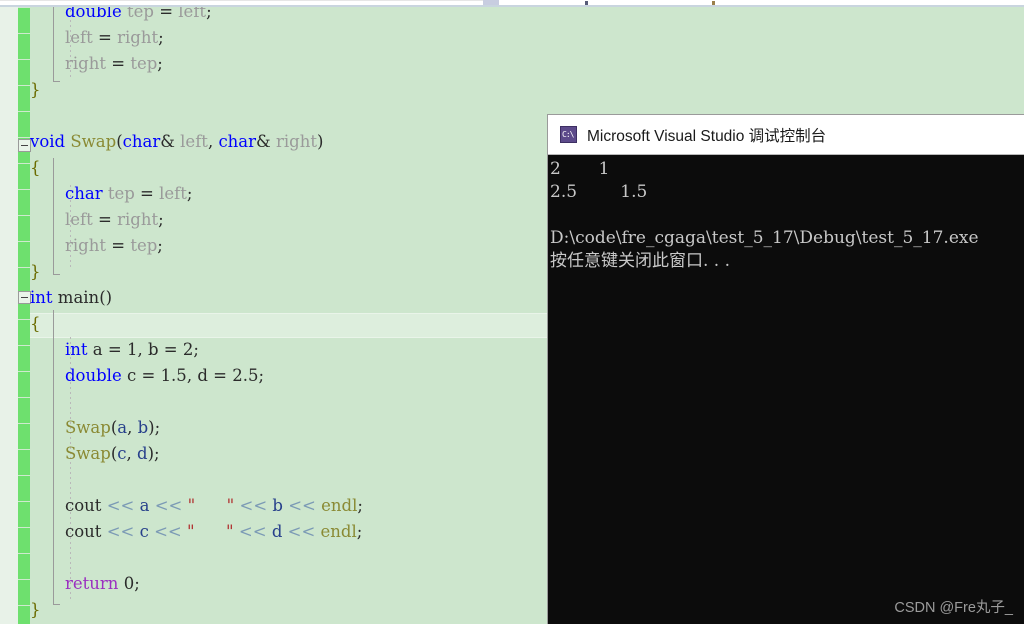  Describe the element at coordinates (338, 531) in the screenshot. I see `code-token: endl` at that location.